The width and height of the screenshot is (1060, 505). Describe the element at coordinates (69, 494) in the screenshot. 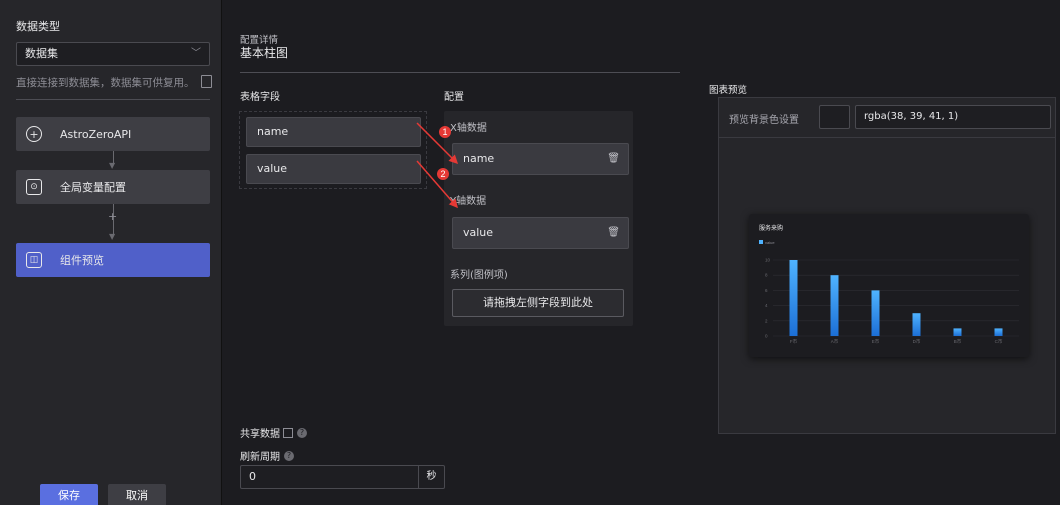

I see `save-button: 保存` at that location.